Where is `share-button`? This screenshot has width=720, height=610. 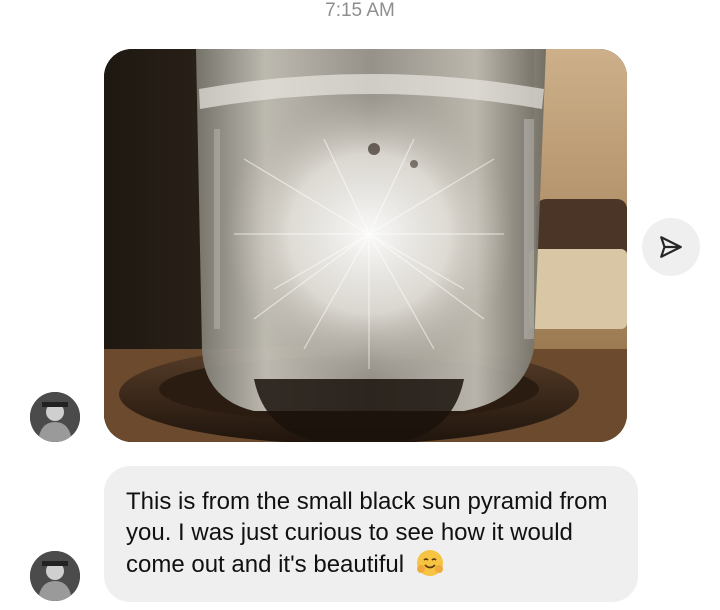
share-button is located at coordinates (671, 247).